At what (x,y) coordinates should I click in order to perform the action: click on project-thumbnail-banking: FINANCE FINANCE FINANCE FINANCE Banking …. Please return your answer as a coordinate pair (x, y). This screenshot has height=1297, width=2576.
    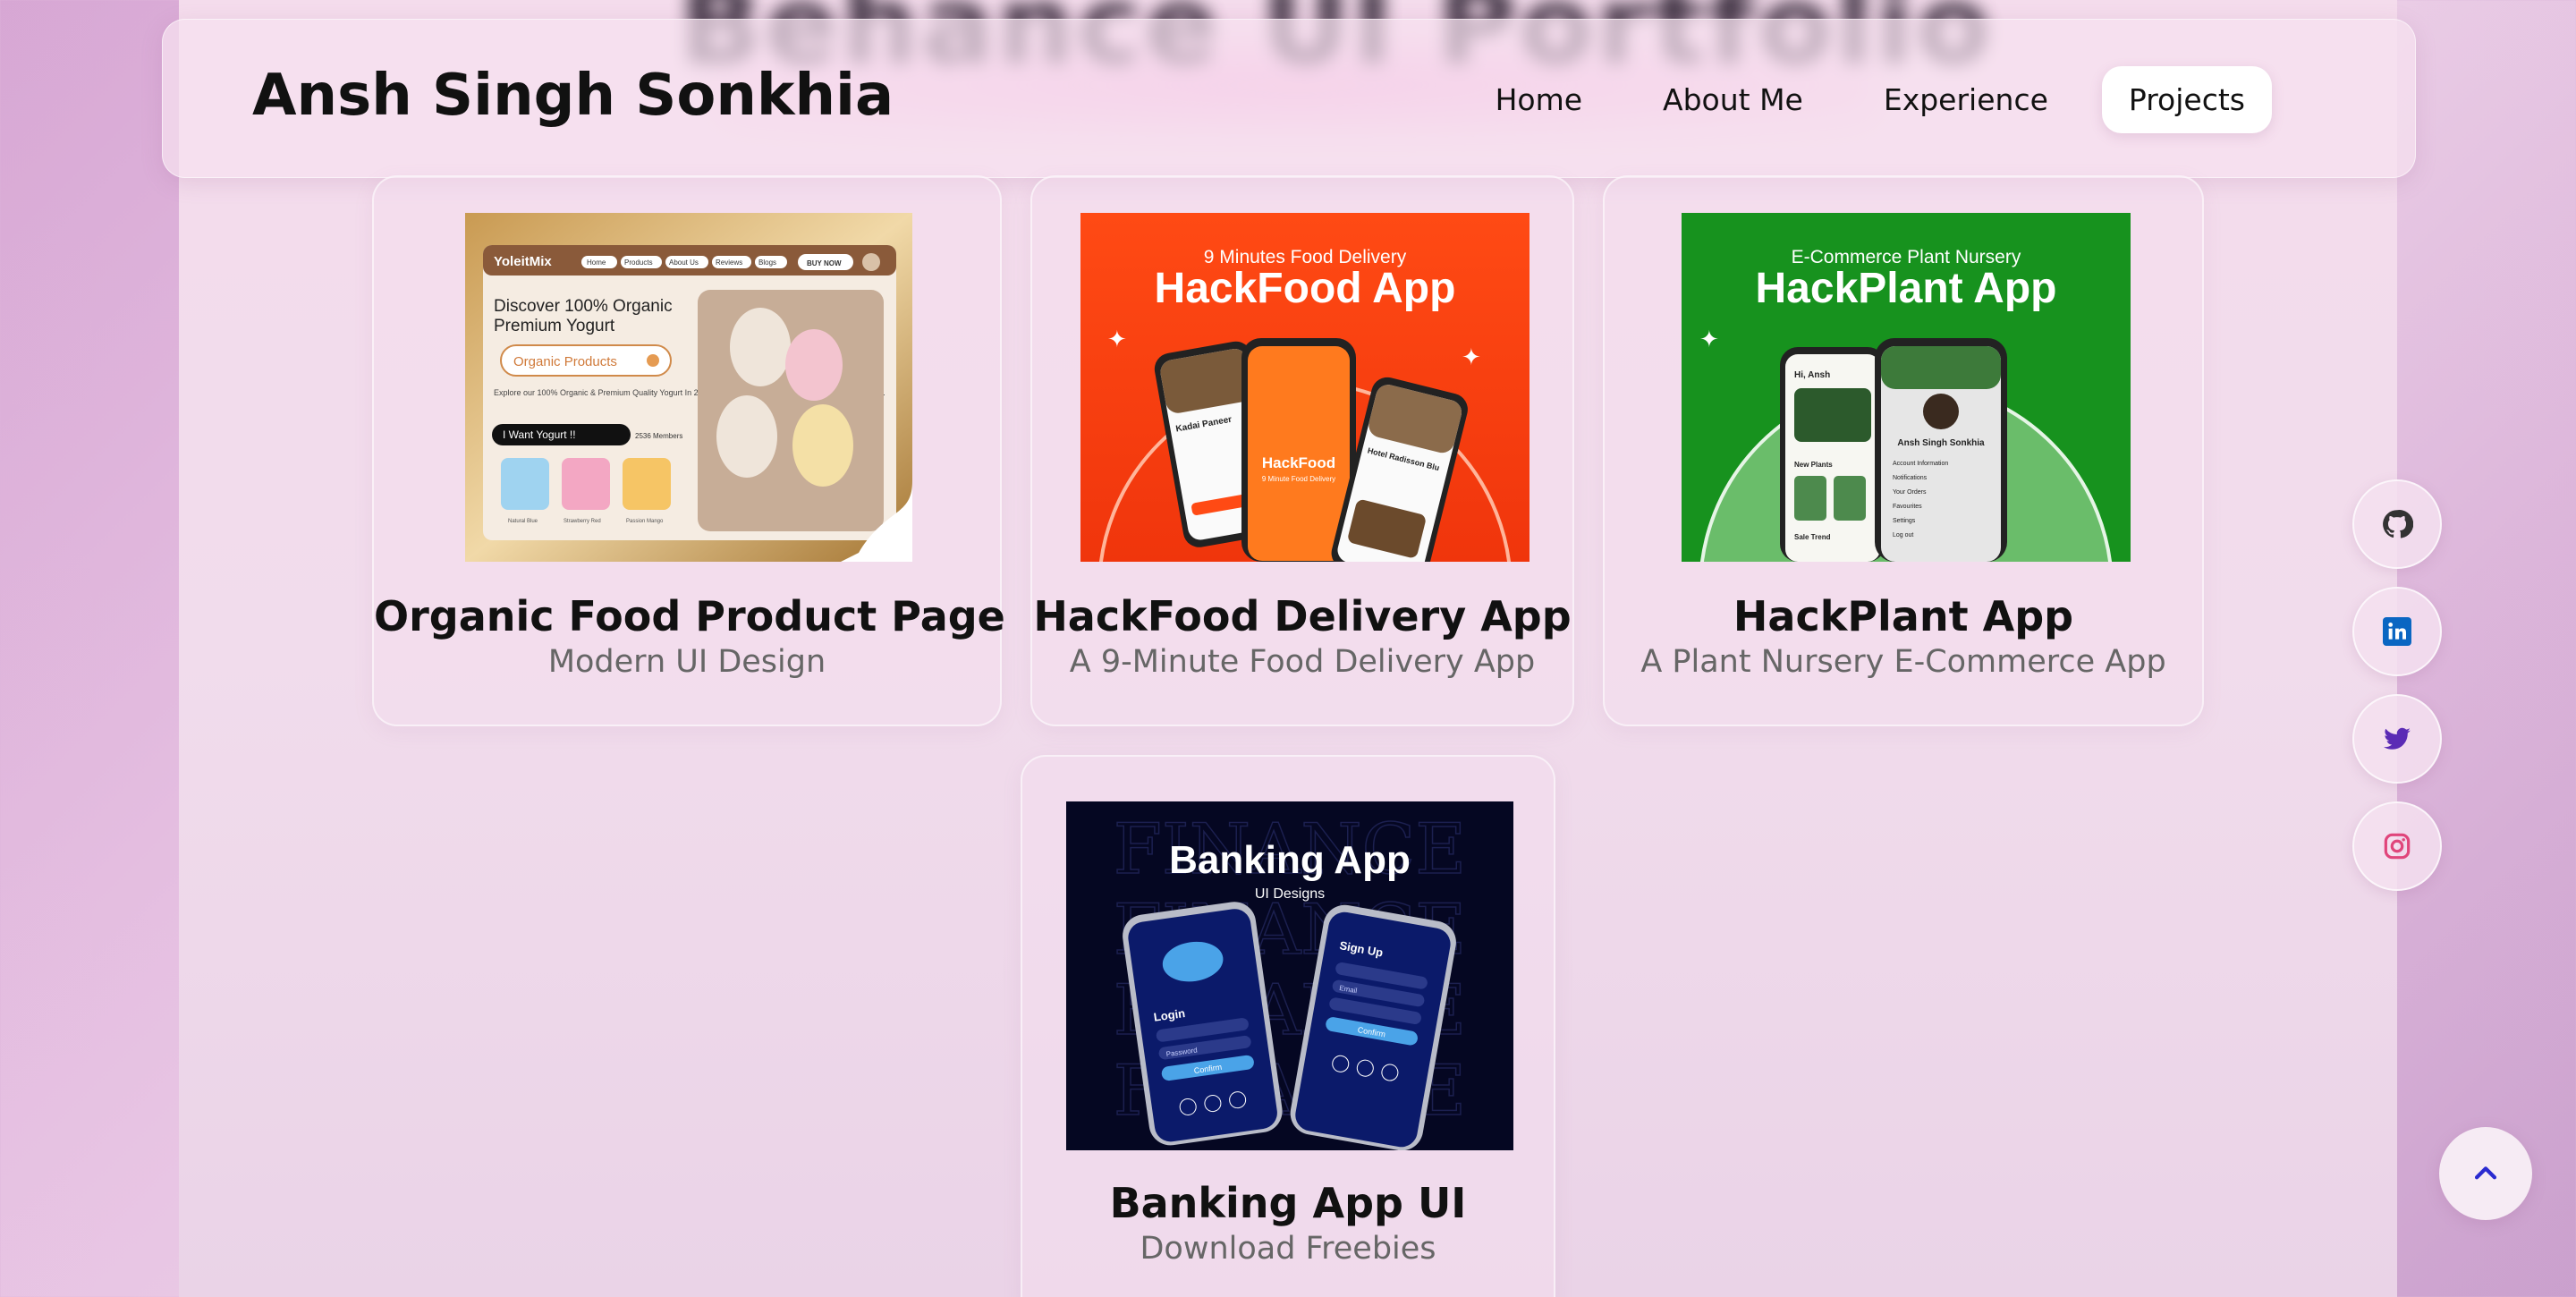
    Looking at the image, I should click on (1289, 975).